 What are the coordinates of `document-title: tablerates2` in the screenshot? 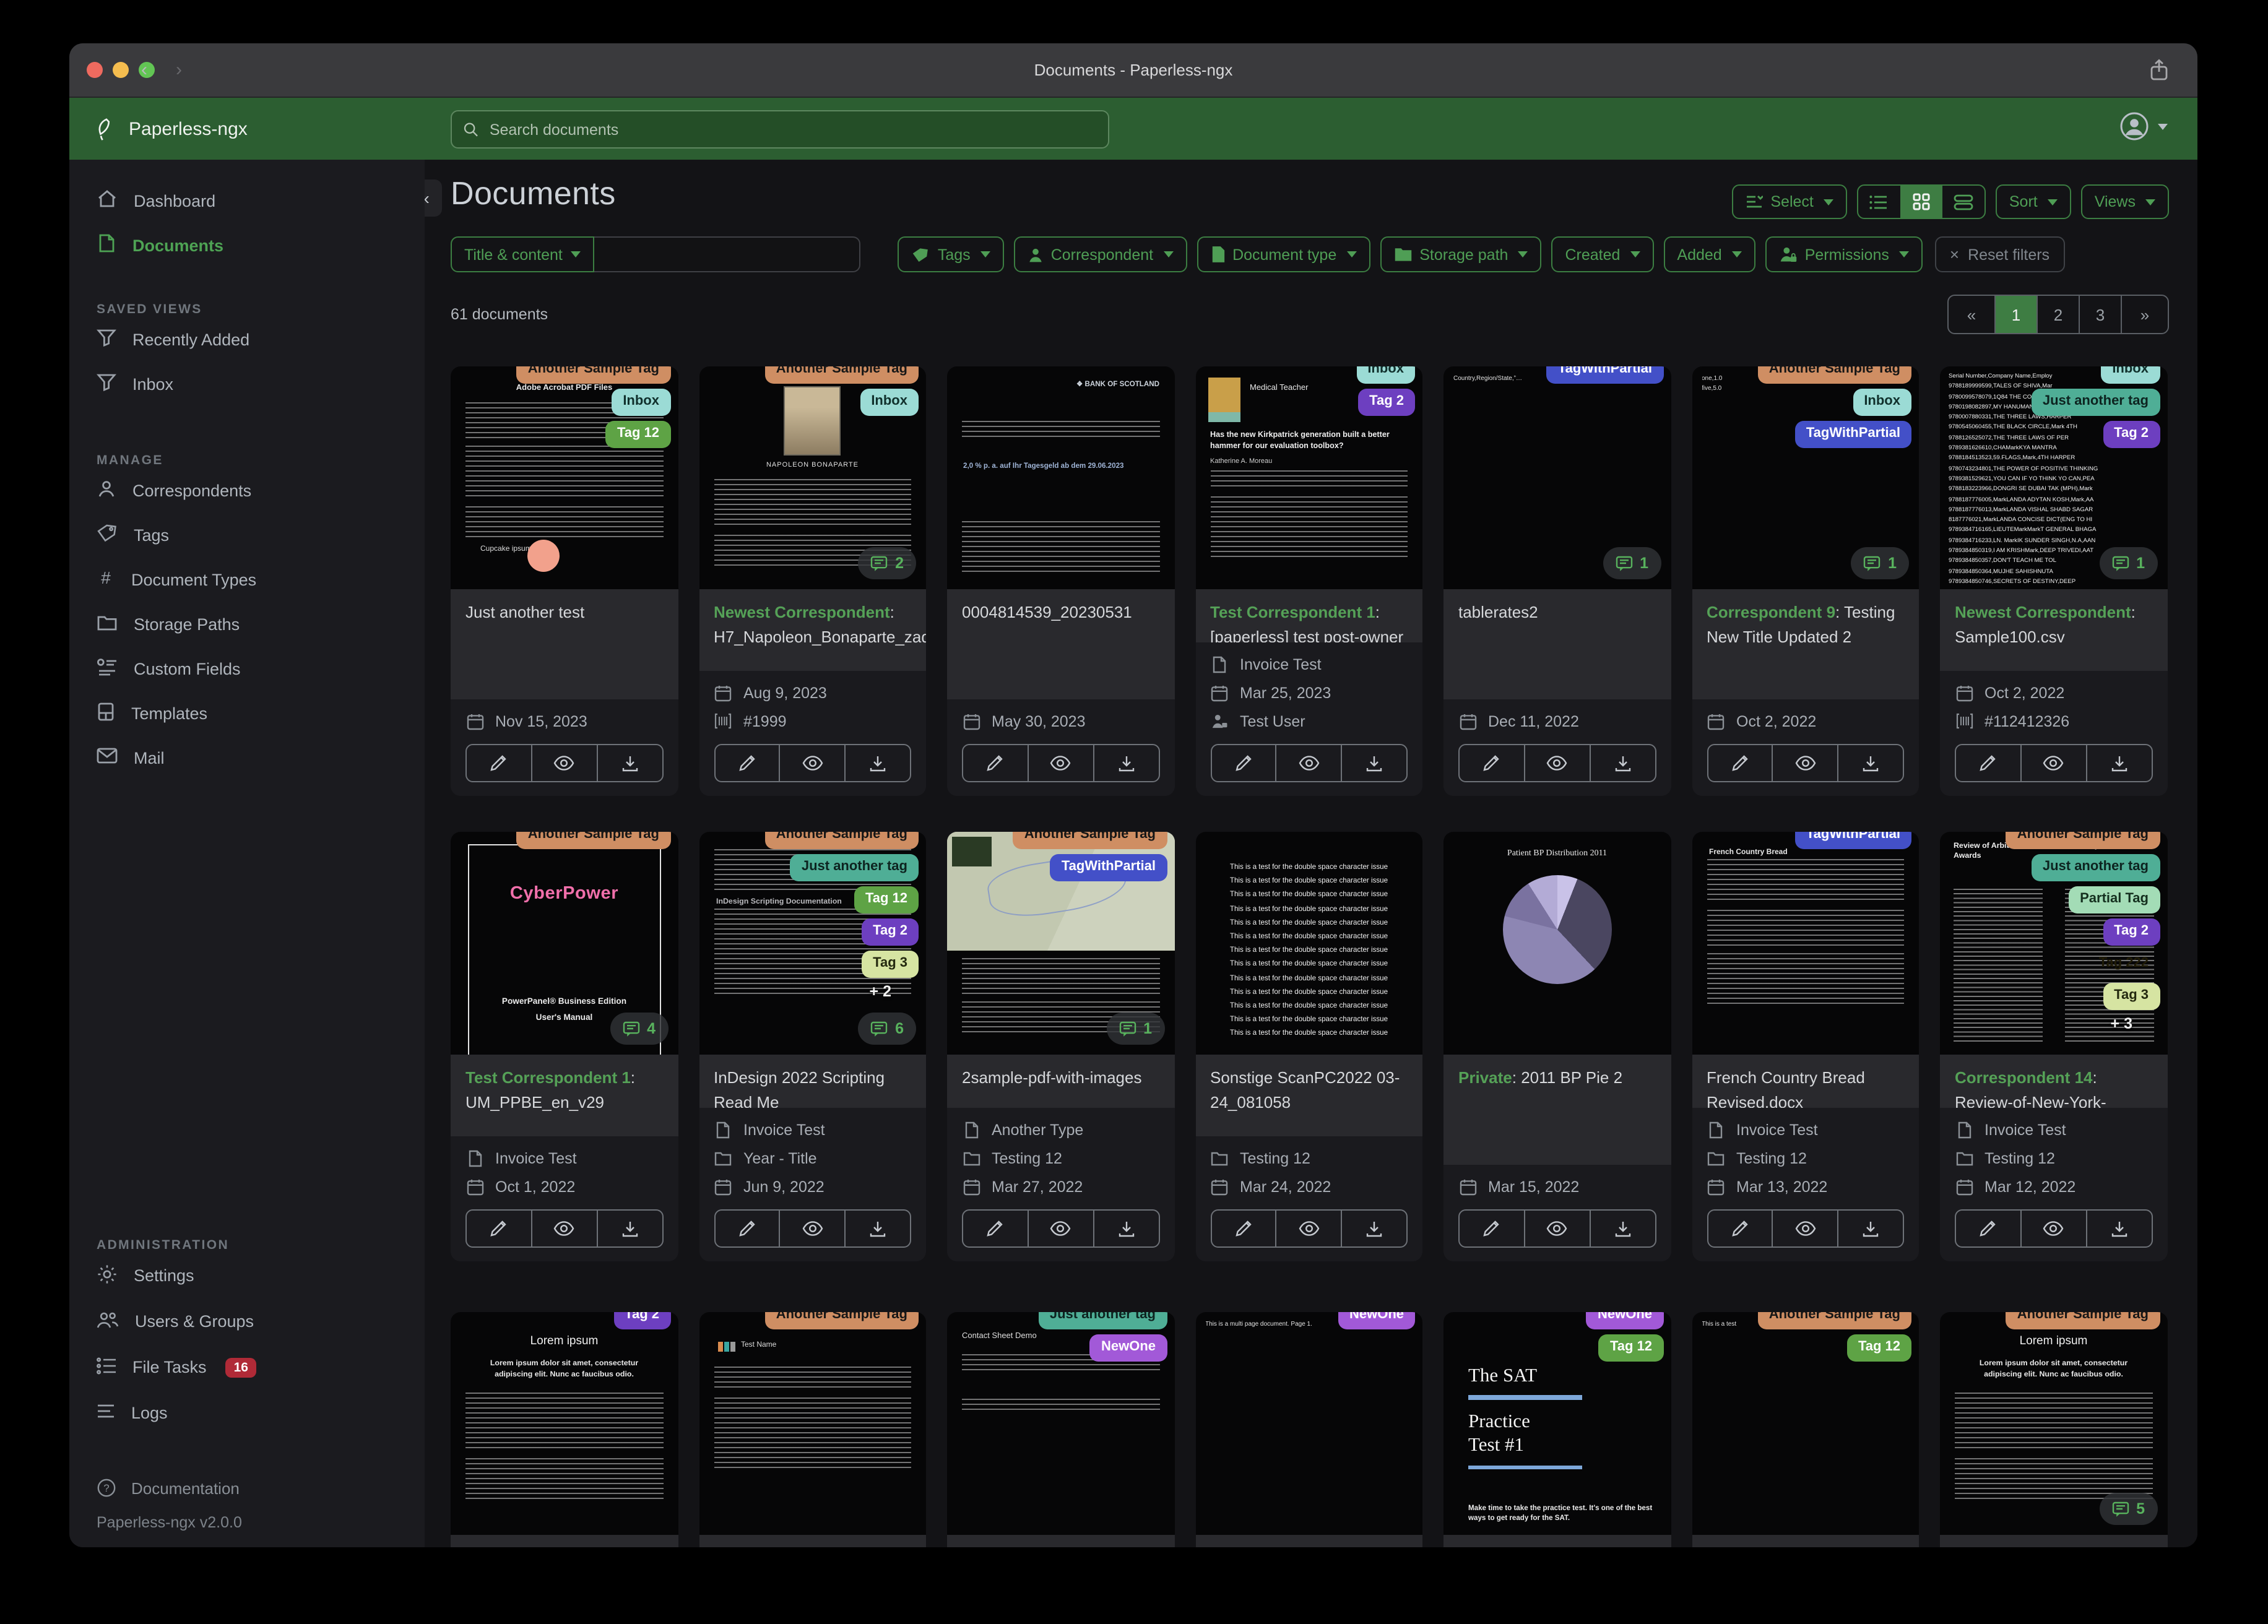 It's located at (1557, 644).